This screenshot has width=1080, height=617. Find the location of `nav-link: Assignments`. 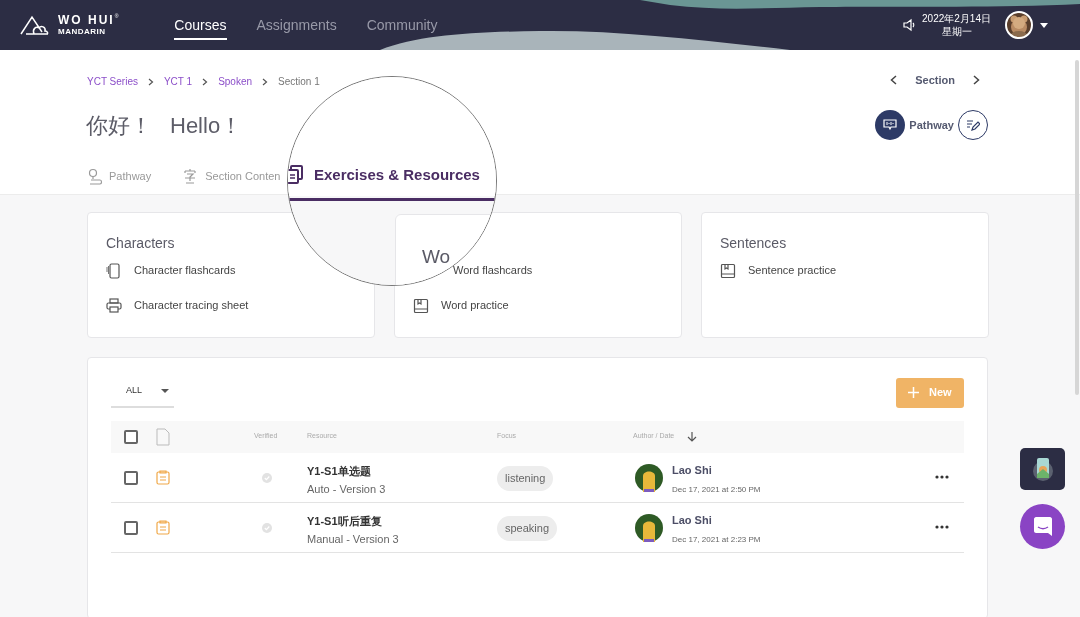

nav-link: Assignments is located at coordinates (296, 26).